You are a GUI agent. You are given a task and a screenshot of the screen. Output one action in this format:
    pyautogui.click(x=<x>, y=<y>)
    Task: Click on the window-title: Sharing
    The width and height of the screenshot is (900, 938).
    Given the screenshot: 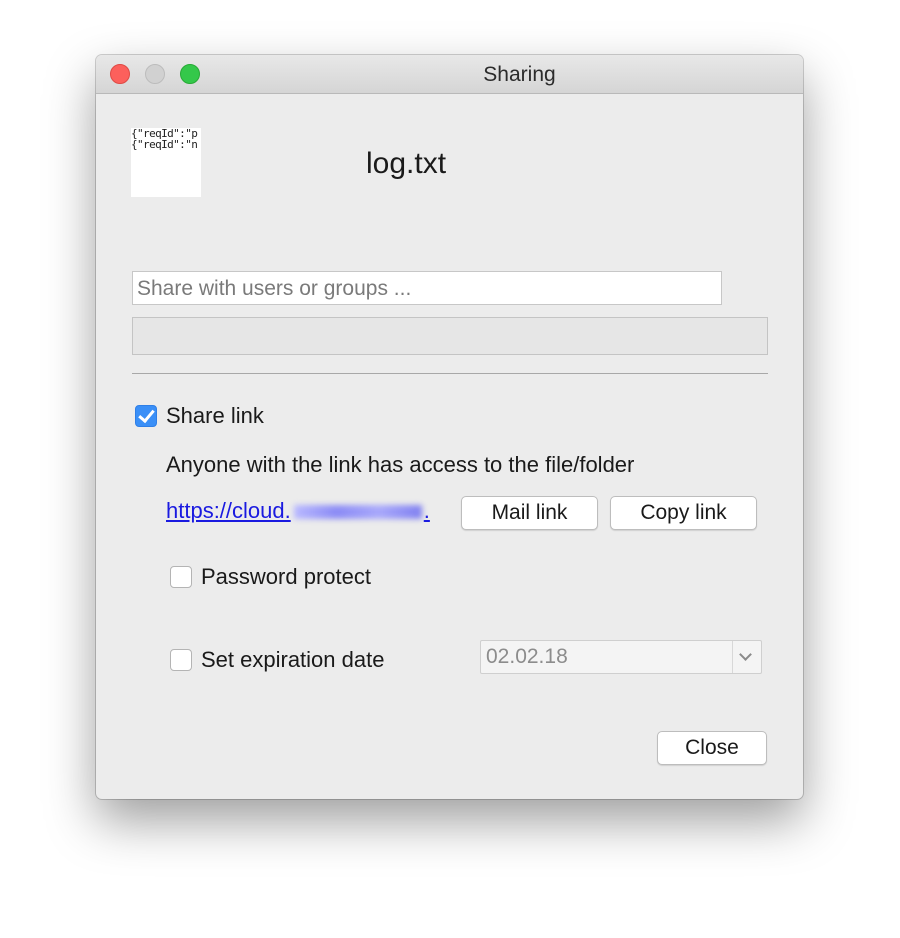 What is the action you would take?
    pyautogui.click(x=519, y=74)
    